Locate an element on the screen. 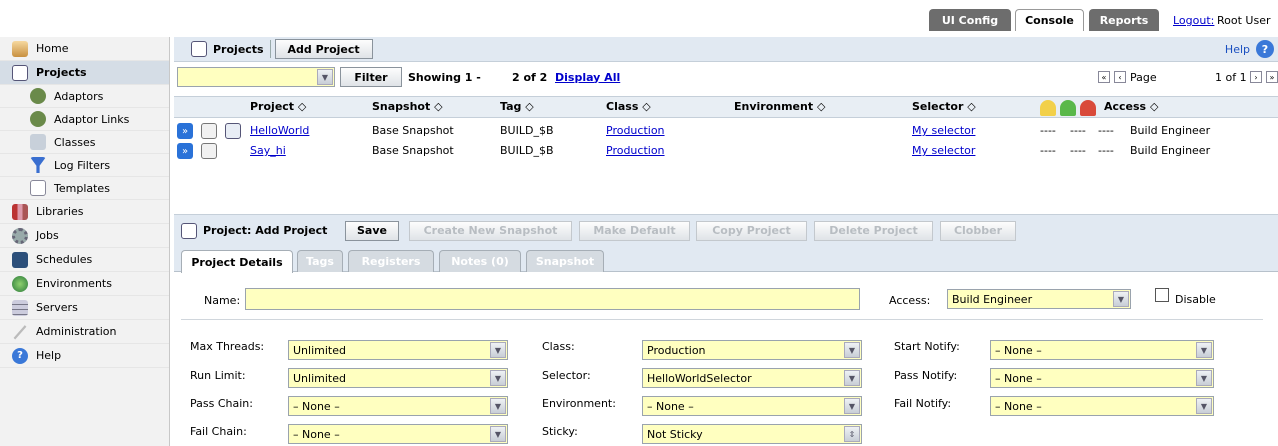  create-snapshot-button: Create New Snapshot is located at coordinates (490, 230).